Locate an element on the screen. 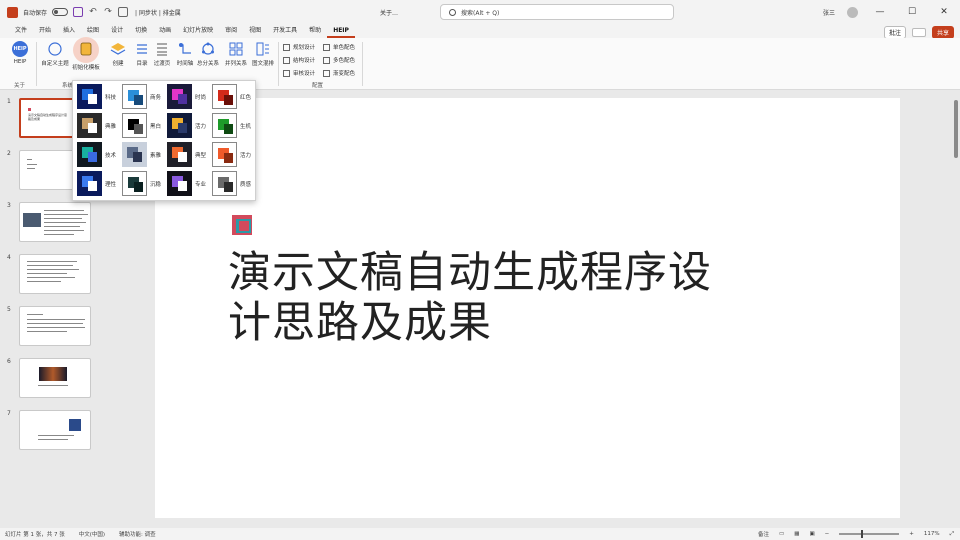 This screenshot has width=960, height=540. zoom-slider is located at coordinates (869, 534).